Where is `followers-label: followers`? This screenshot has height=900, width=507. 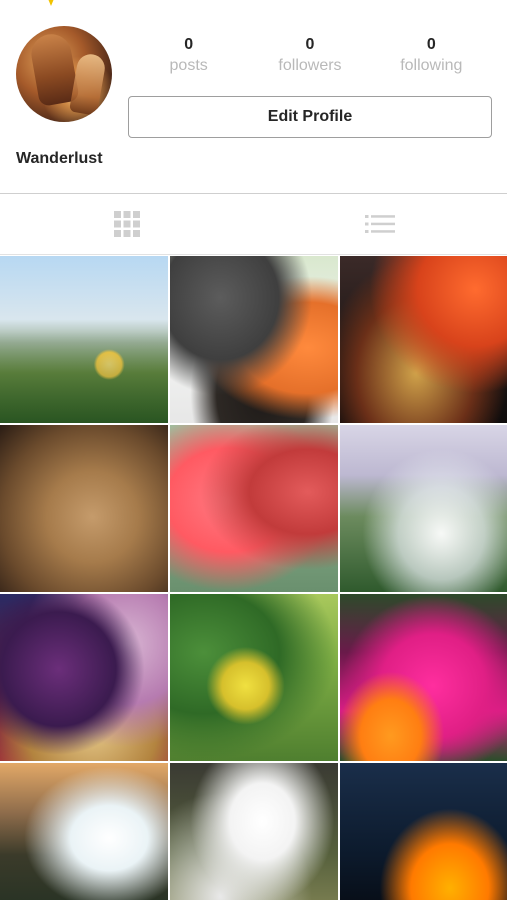
followers-label: followers is located at coordinates (310, 65).